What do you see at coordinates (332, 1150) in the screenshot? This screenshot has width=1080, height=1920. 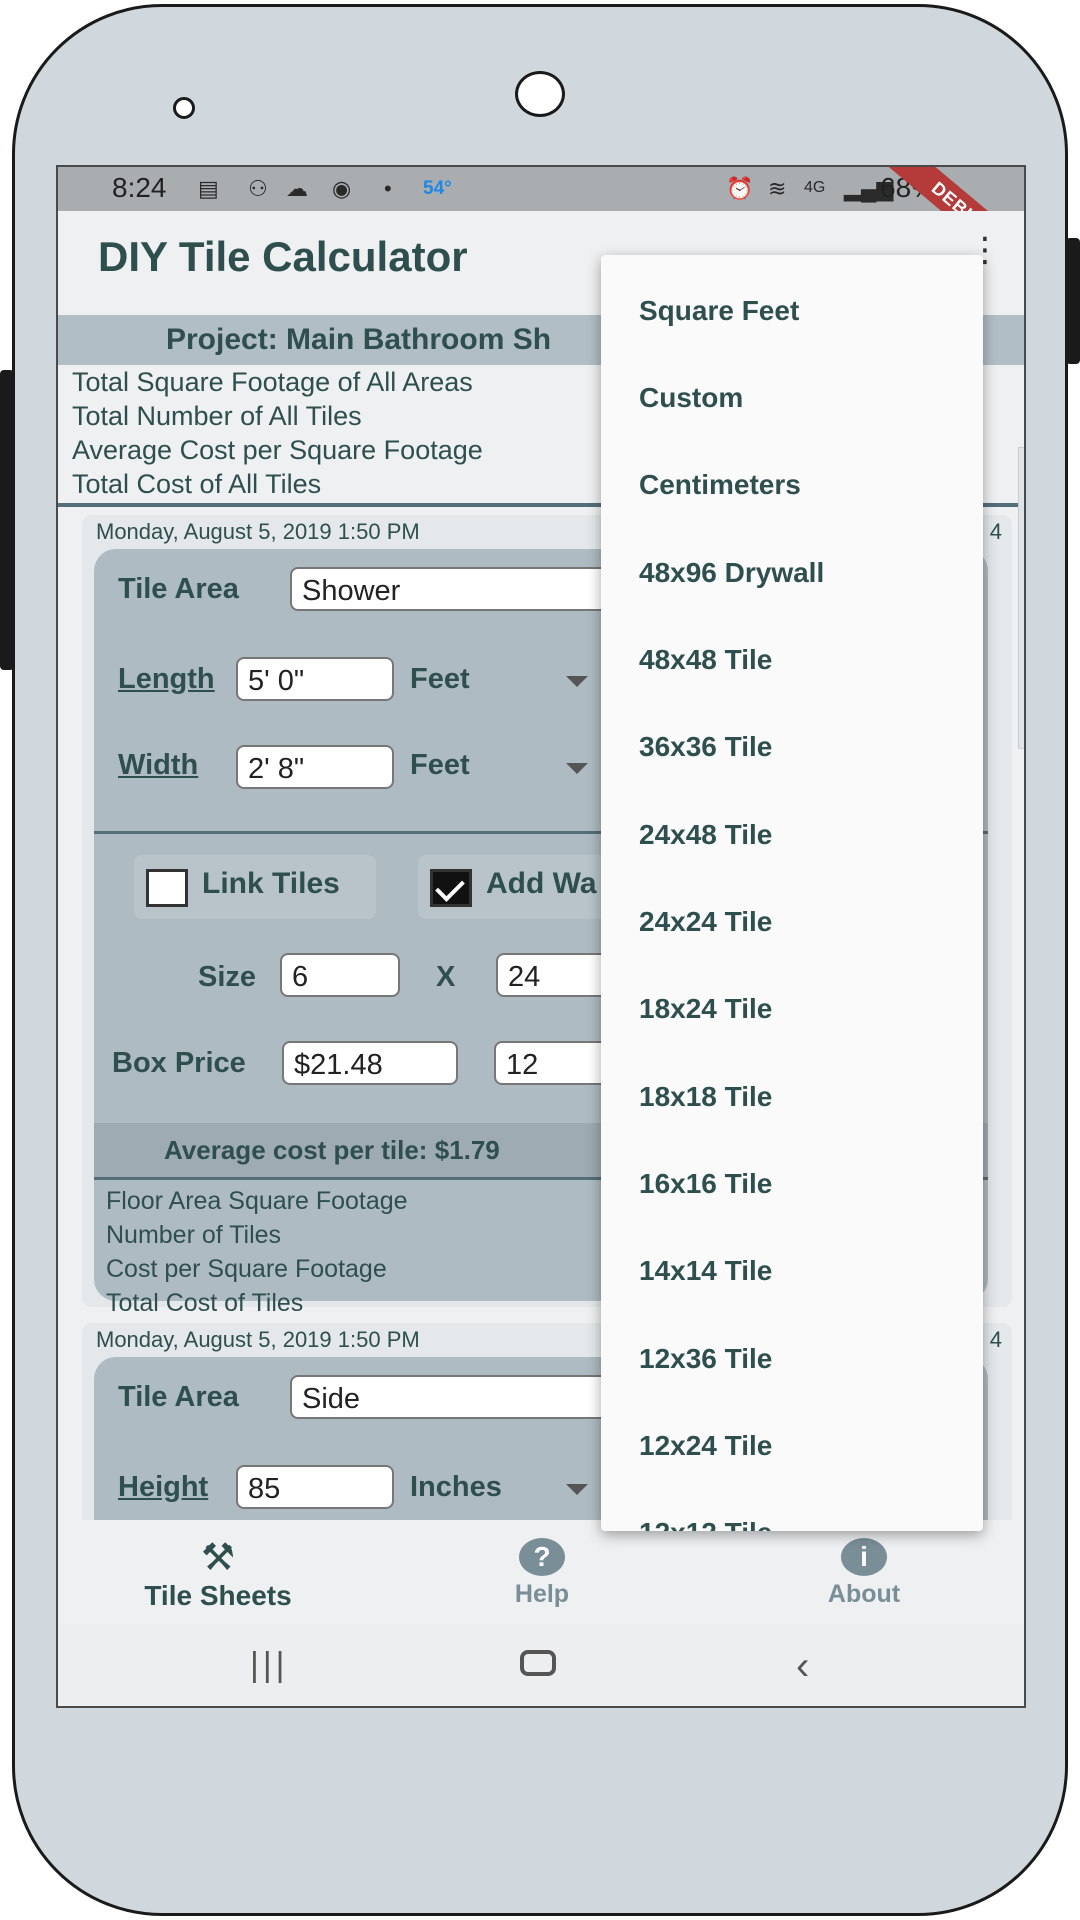 I see `average-cost-text: Average cost per tile: $1.79` at bounding box center [332, 1150].